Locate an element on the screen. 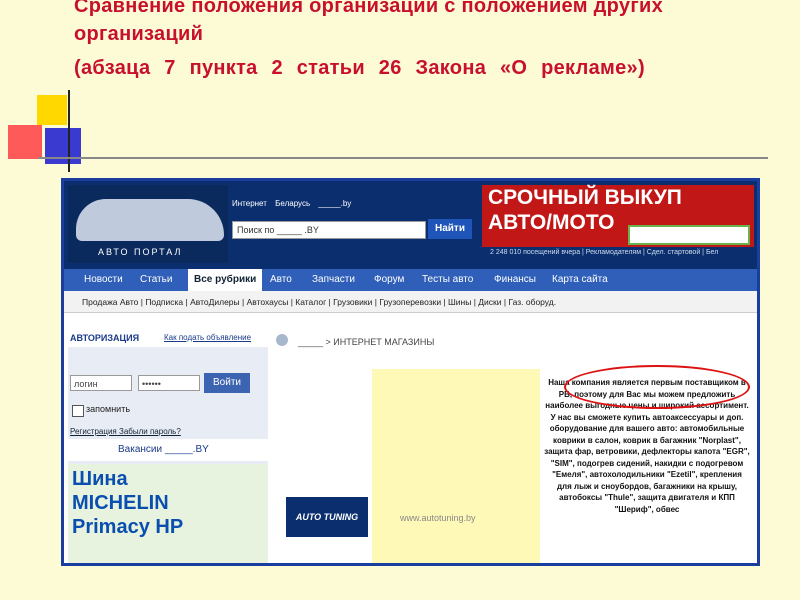 Image resolution: width=800 pixels, height=600 pixels. nav-item-articles: Статьи is located at coordinates (156, 280).